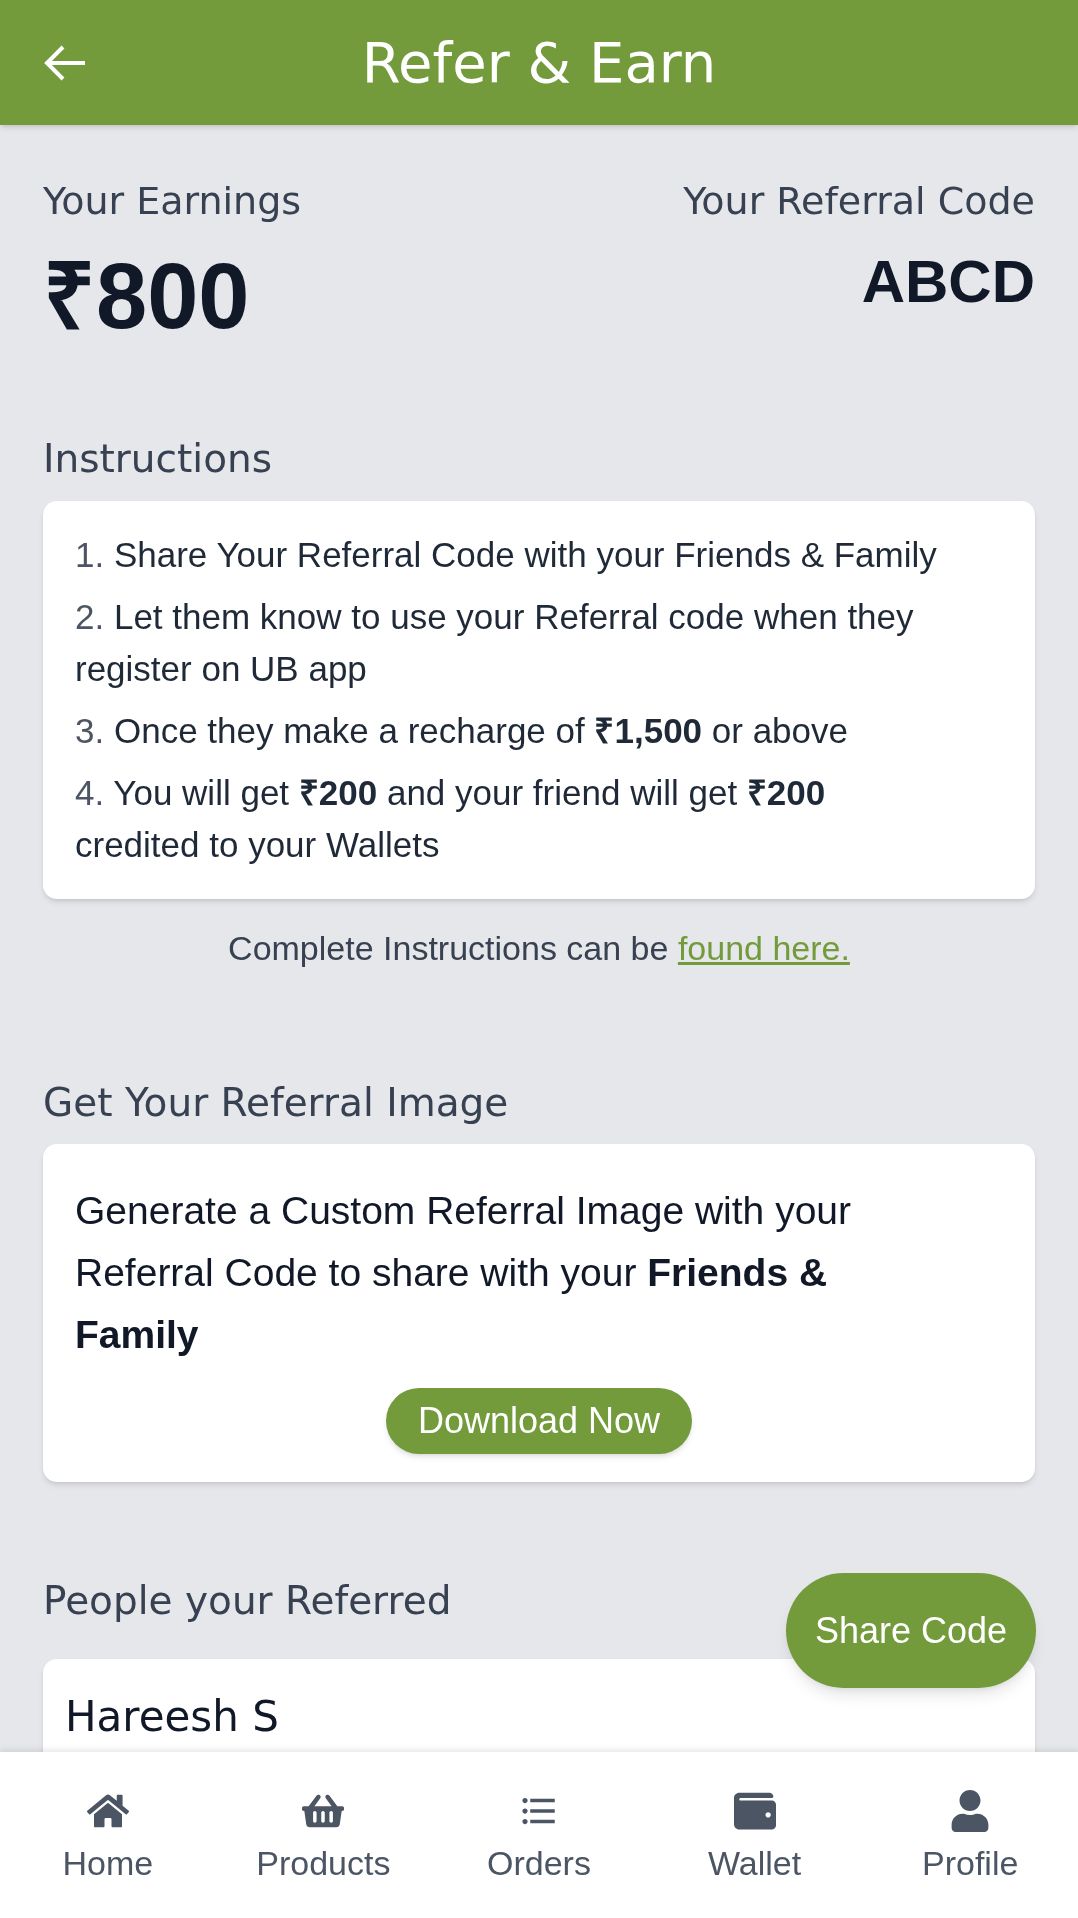 Image resolution: width=1078 pixels, height=1918 pixels. What do you see at coordinates (510, 730) in the screenshot?
I see `instruction-step: 3. Once they make a recharge of ₹1,500 or above` at bounding box center [510, 730].